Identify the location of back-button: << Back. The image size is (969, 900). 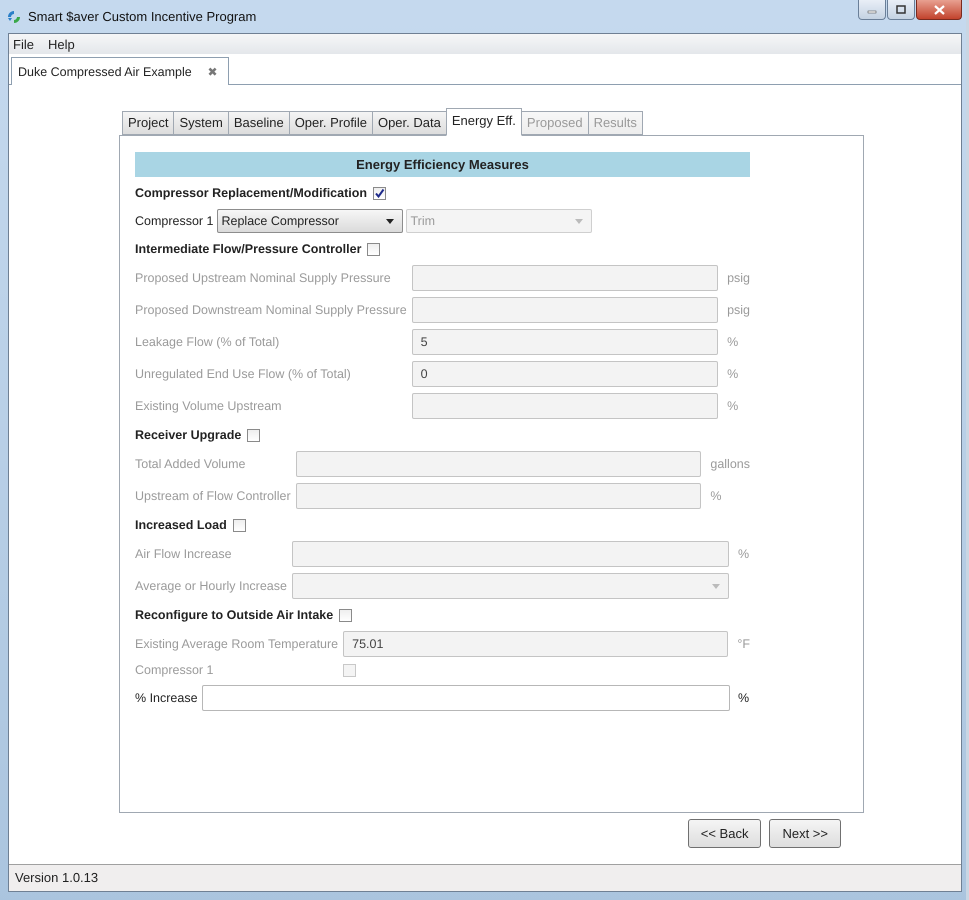
(725, 833).